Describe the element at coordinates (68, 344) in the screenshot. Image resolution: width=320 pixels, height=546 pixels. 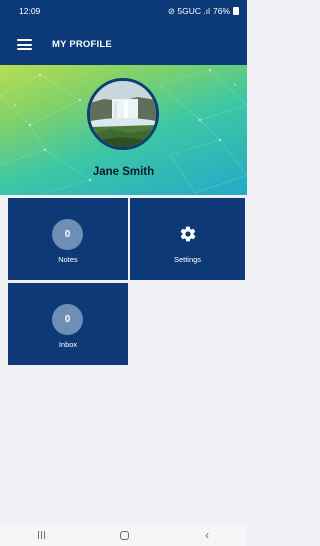
I see `inbox-label: Inbox` at that location.